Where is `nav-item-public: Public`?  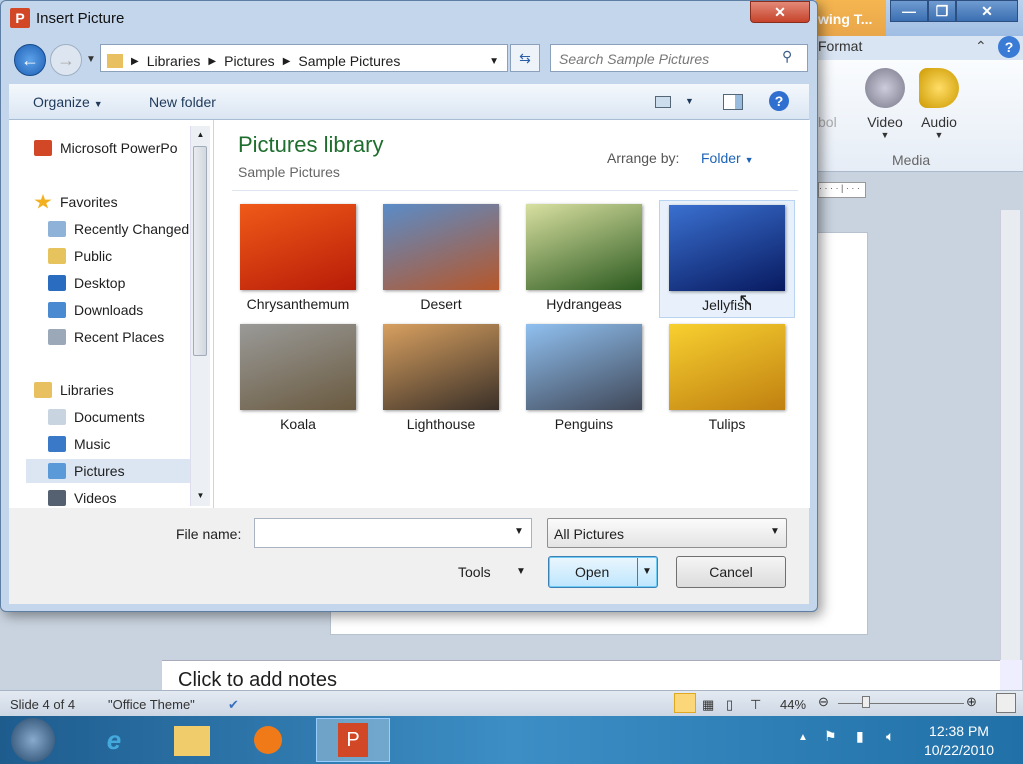
nav-item-public: Public is located at coordinates (116, 256).